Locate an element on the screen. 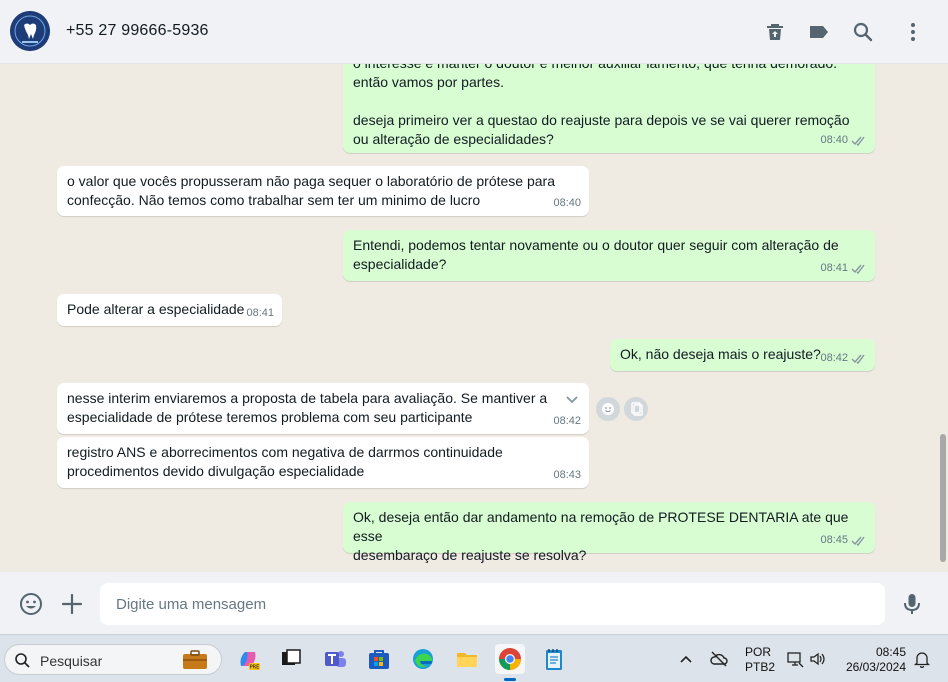 The image size is (948, 682). react-emoji-button is located at coordinates (608, 409).